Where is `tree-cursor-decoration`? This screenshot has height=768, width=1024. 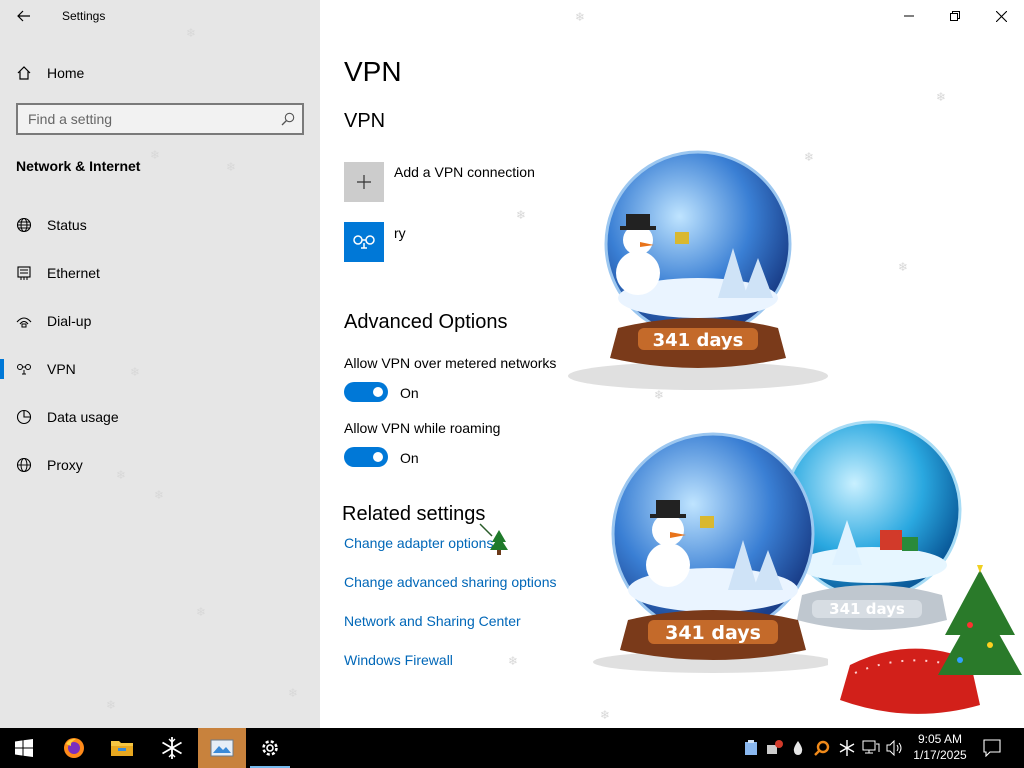 tree-cursor-decoration is located at coordinates (493, 539).